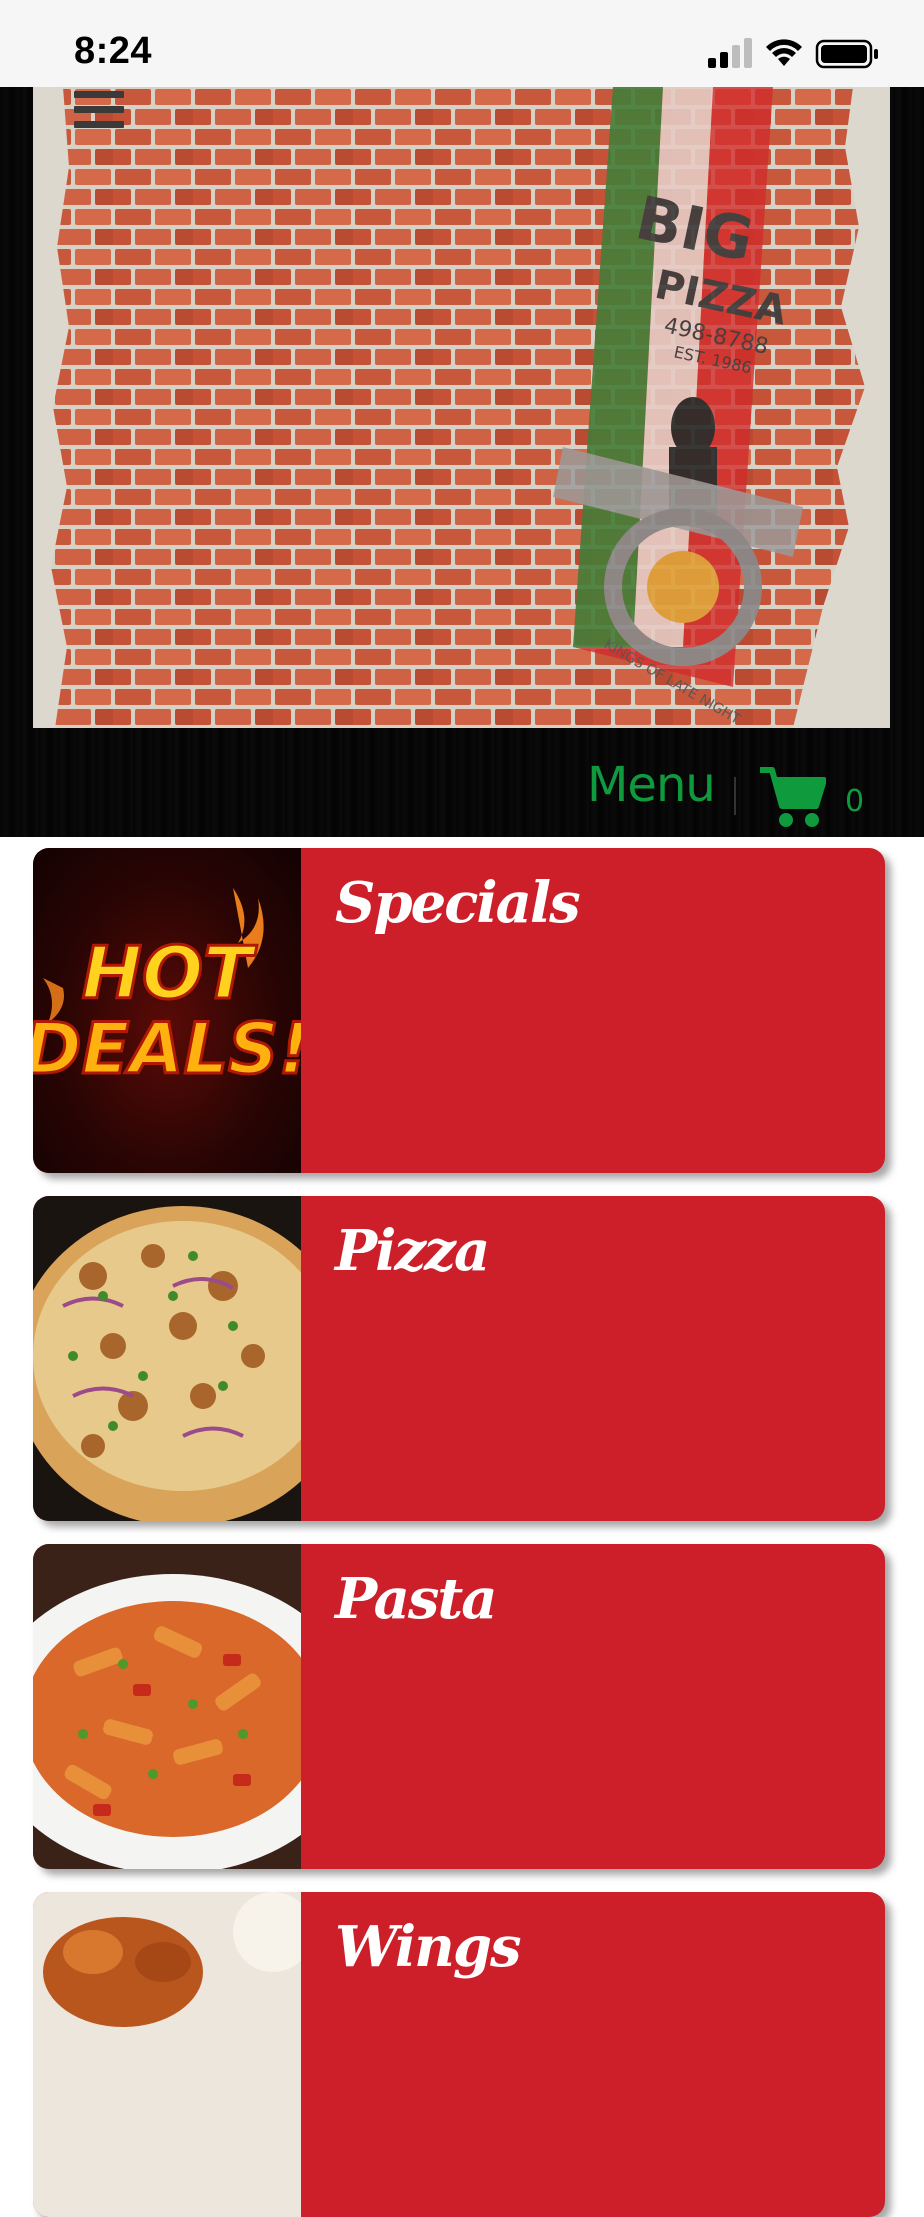  I want to click on svg-text: HOT, so click(169, 973).